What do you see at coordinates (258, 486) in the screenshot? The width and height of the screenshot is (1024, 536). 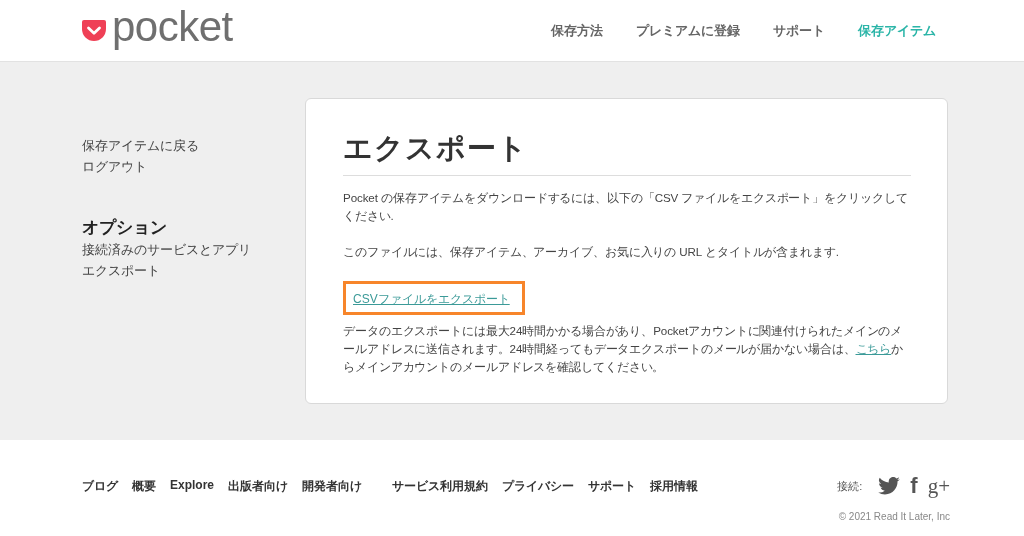 I see `footer-link: 出版者向け` at bounding box center [258, 486].